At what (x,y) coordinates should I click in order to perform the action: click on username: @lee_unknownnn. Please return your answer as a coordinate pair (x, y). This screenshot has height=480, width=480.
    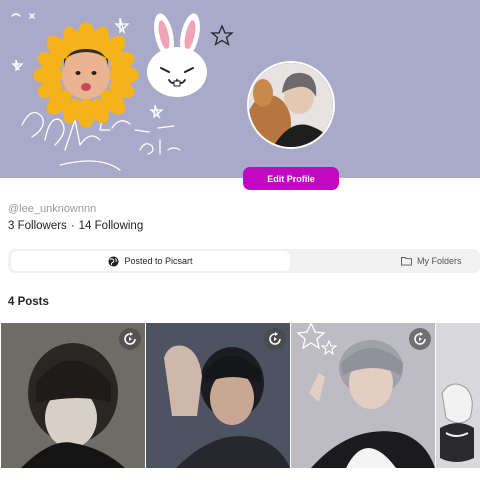
    Looking at the image, I should click on (52, 209).